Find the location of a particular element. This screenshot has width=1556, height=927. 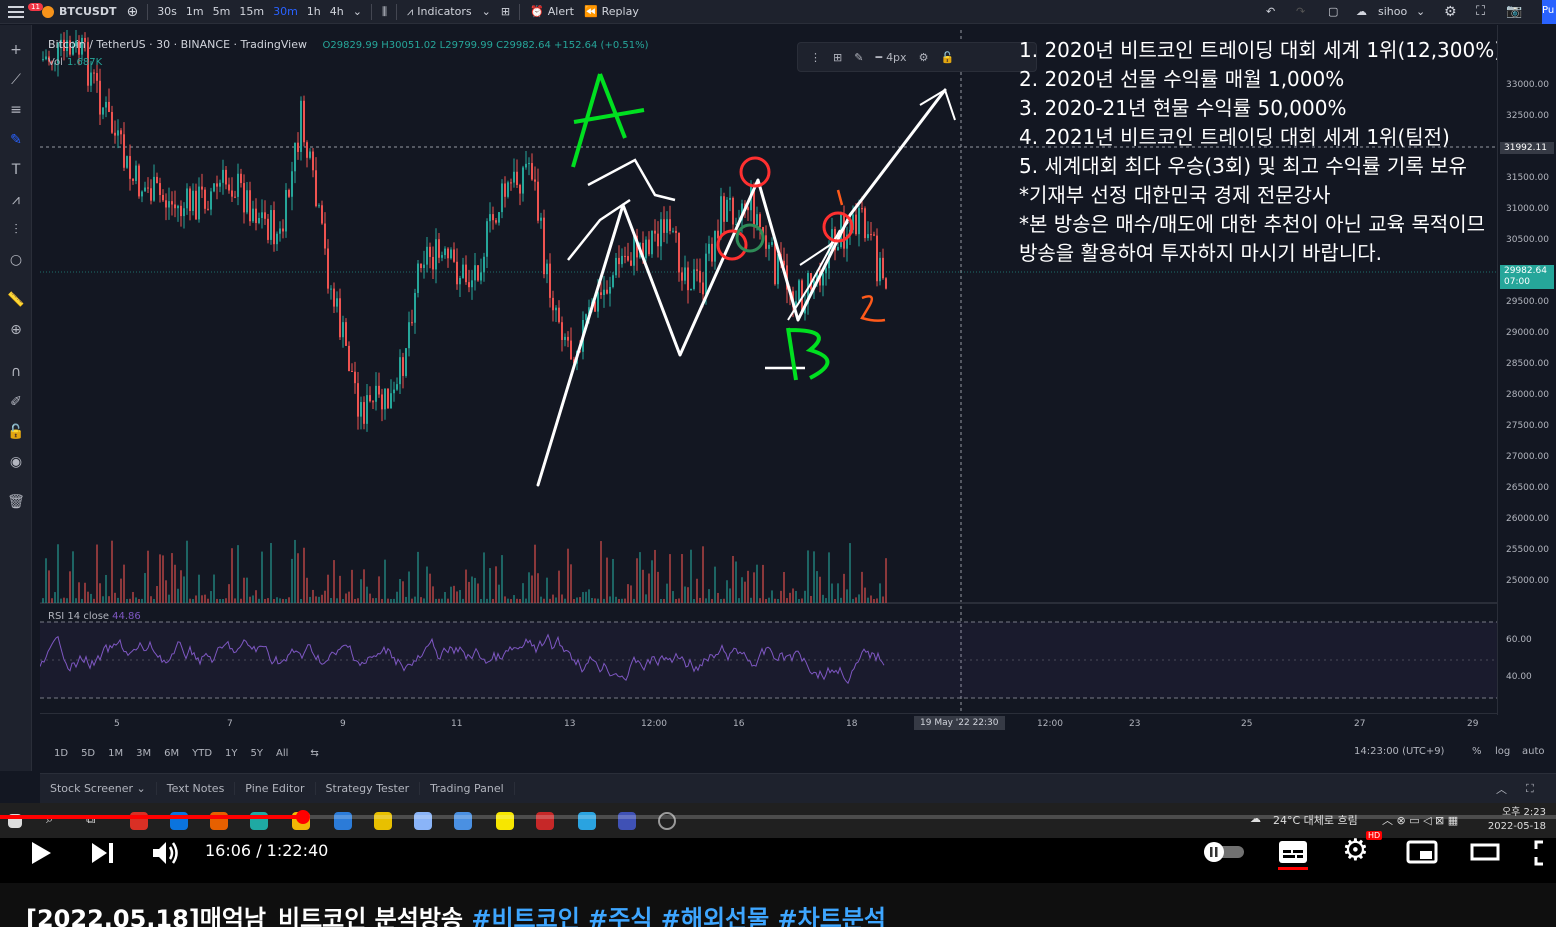

cloud-icon: ☁ is located at coordinates (1361, 11).